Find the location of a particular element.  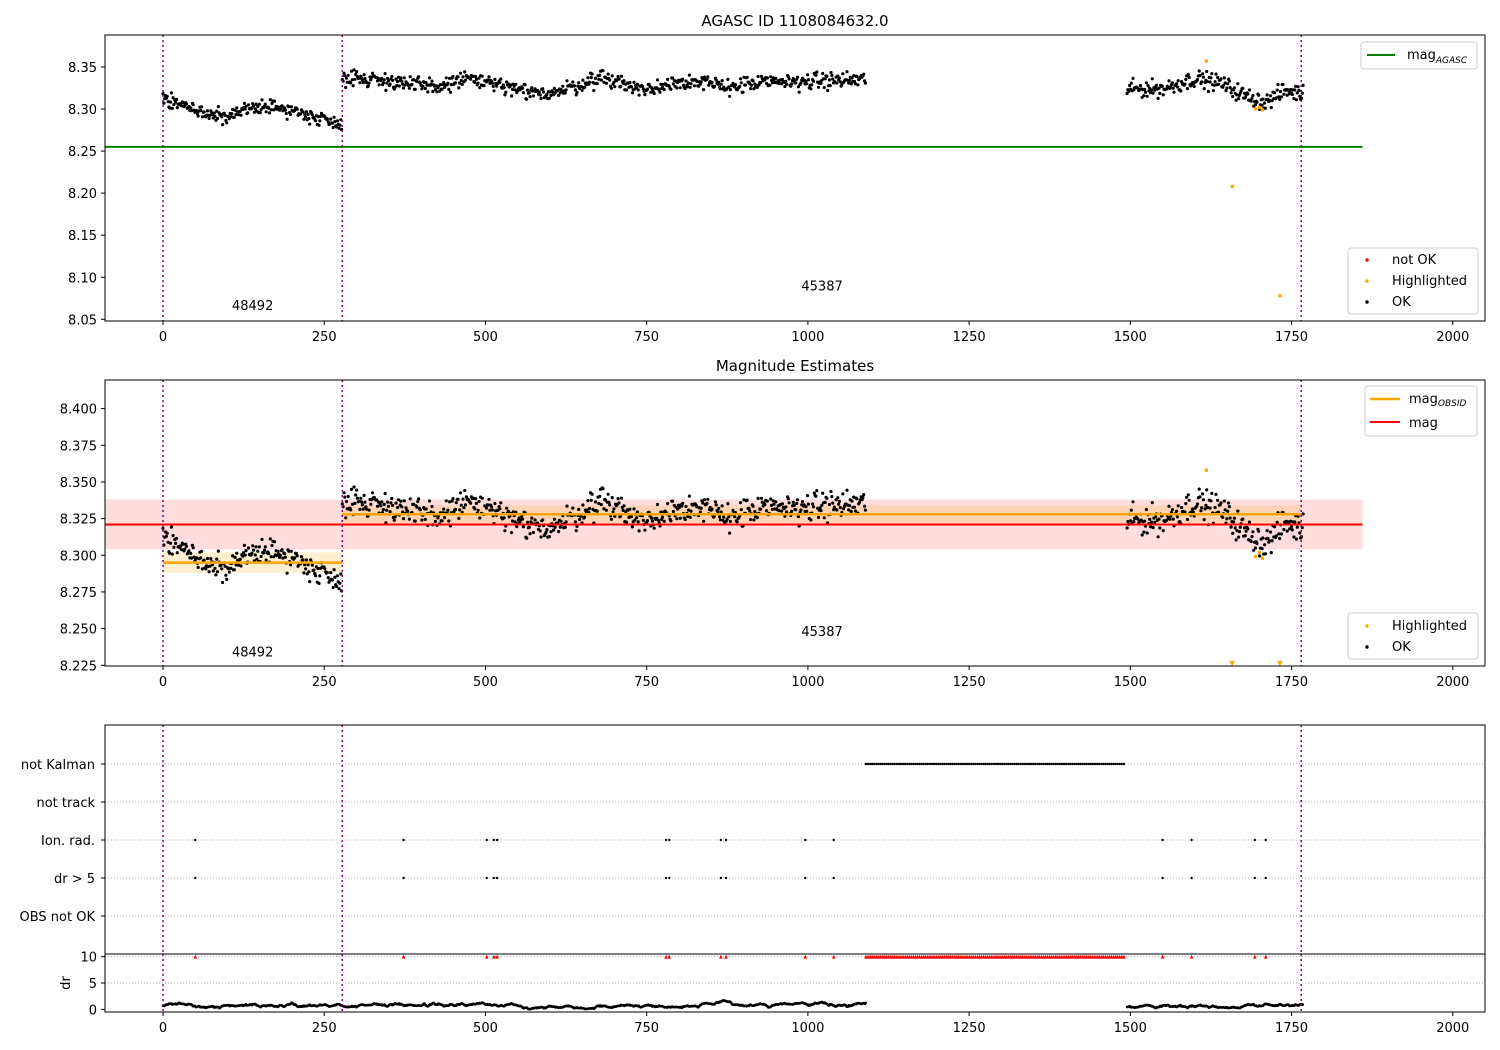

x-tick-label: 1000 is located at coordinates (807, 337).